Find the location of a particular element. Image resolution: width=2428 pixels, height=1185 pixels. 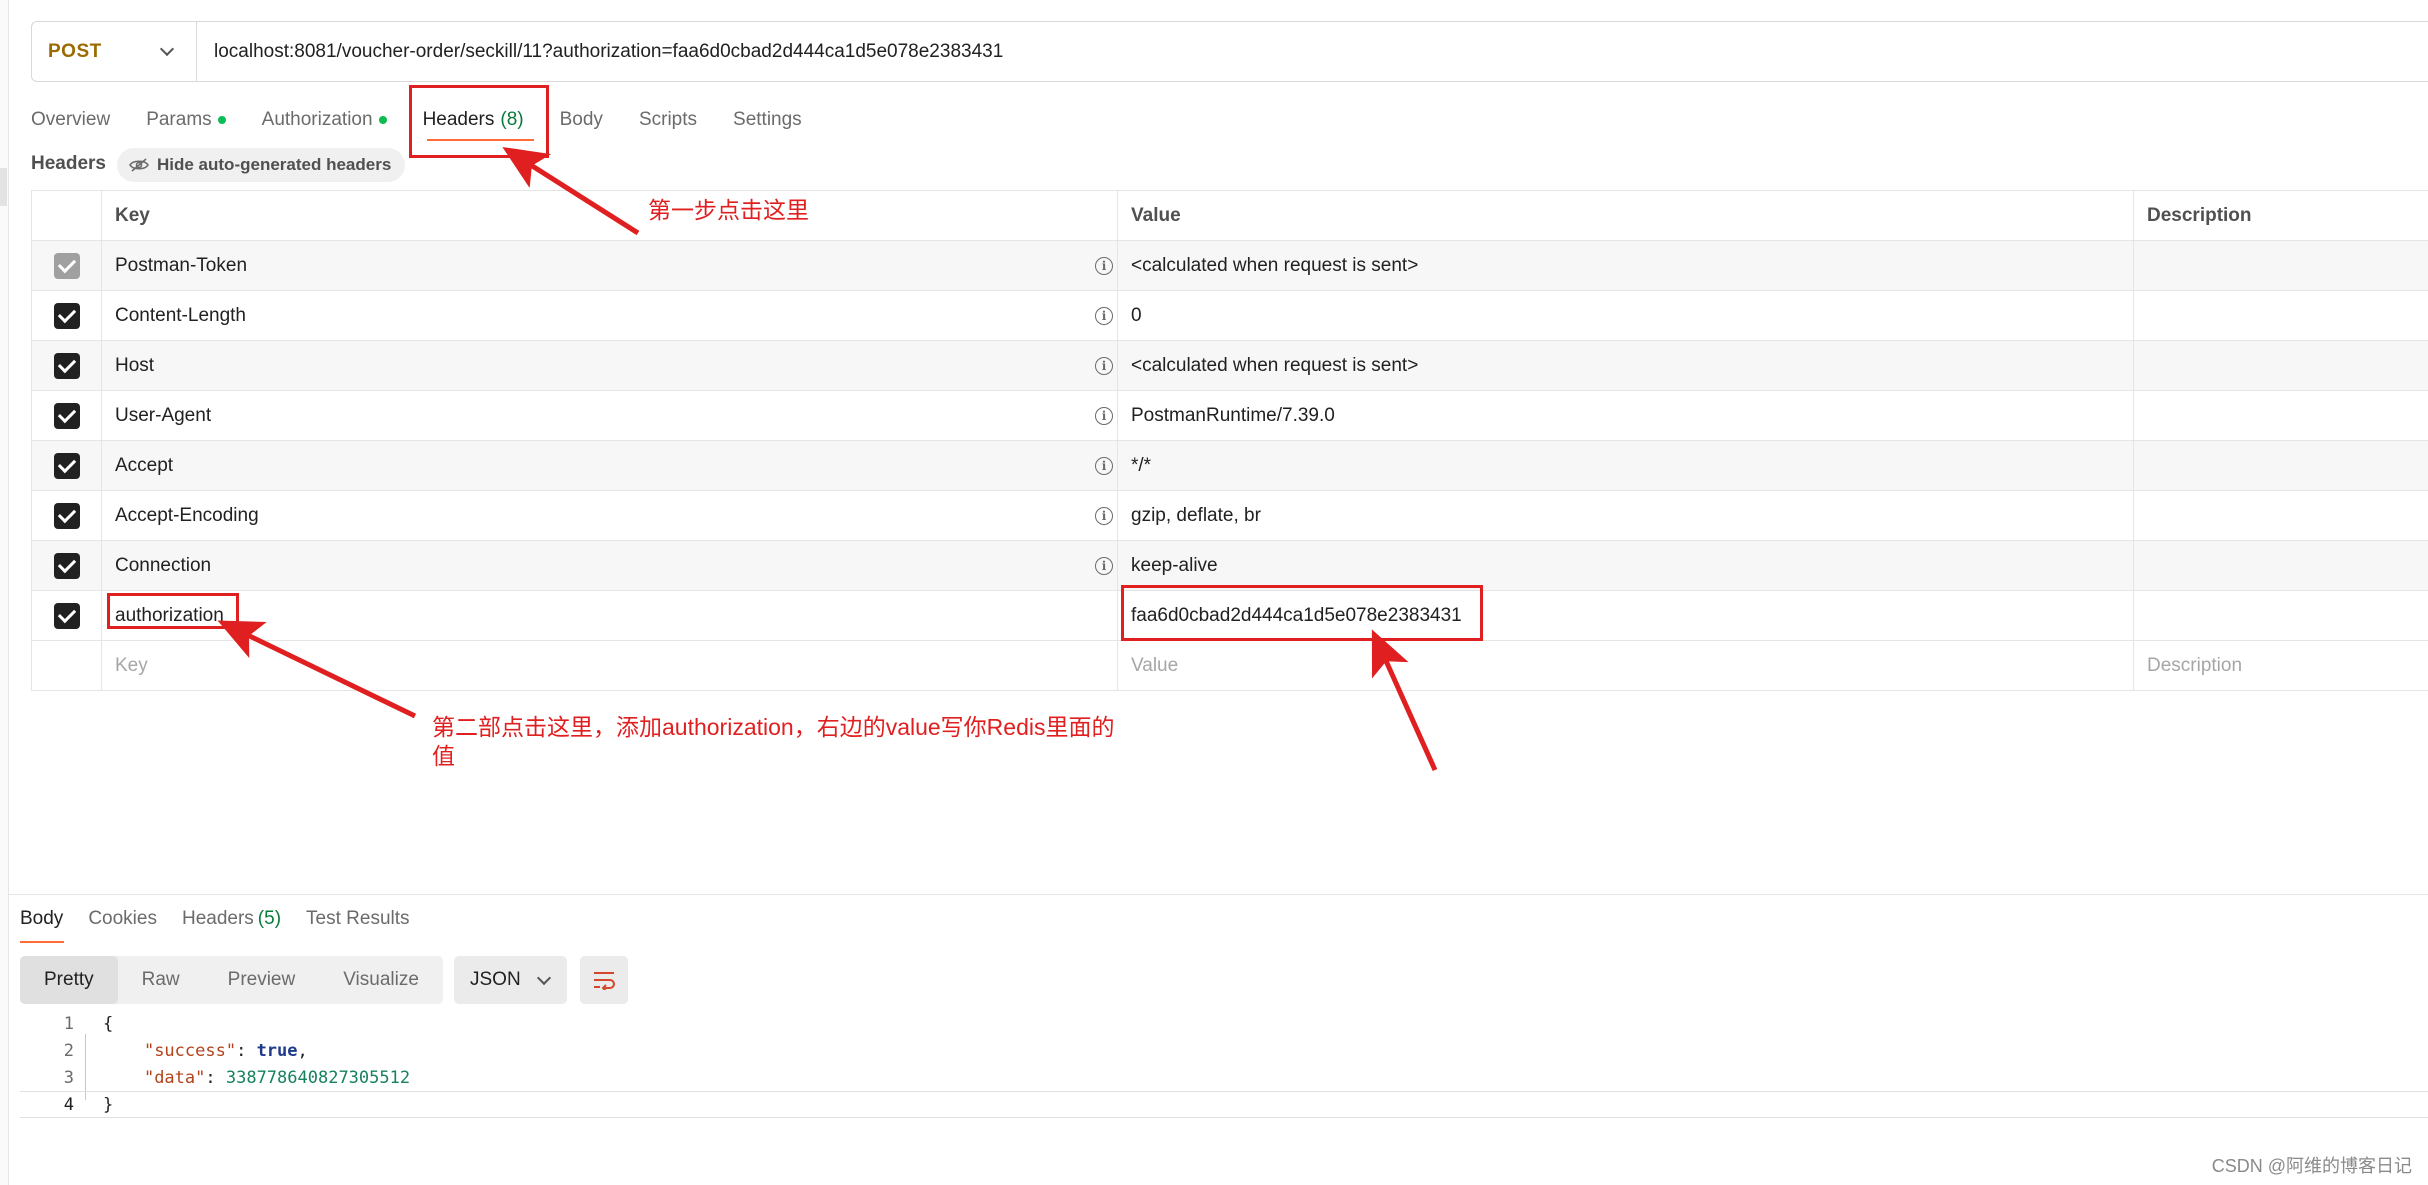

header-key: Accept-Encoding is located at coordinates (187, 515).